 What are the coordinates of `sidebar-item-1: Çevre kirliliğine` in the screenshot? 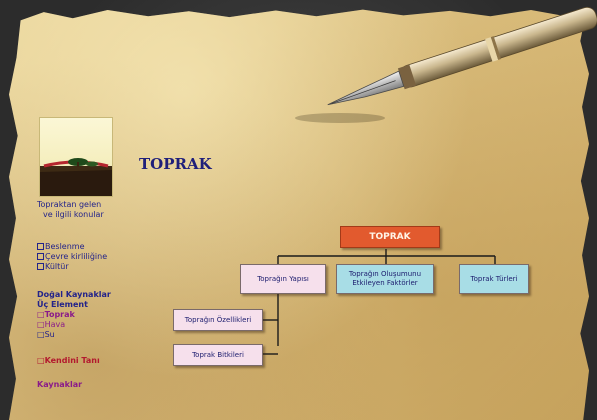 It's located at (87, 257).